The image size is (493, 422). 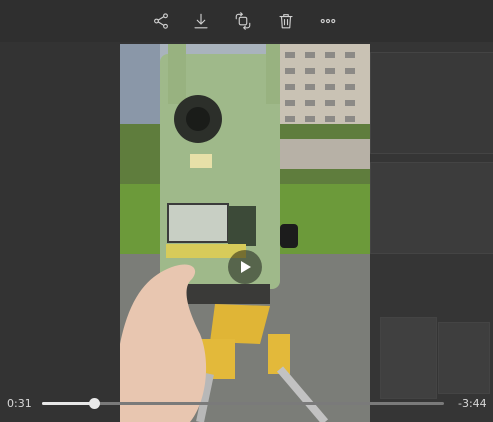 I want to click on progress-bar, so click(x=243, y=403).